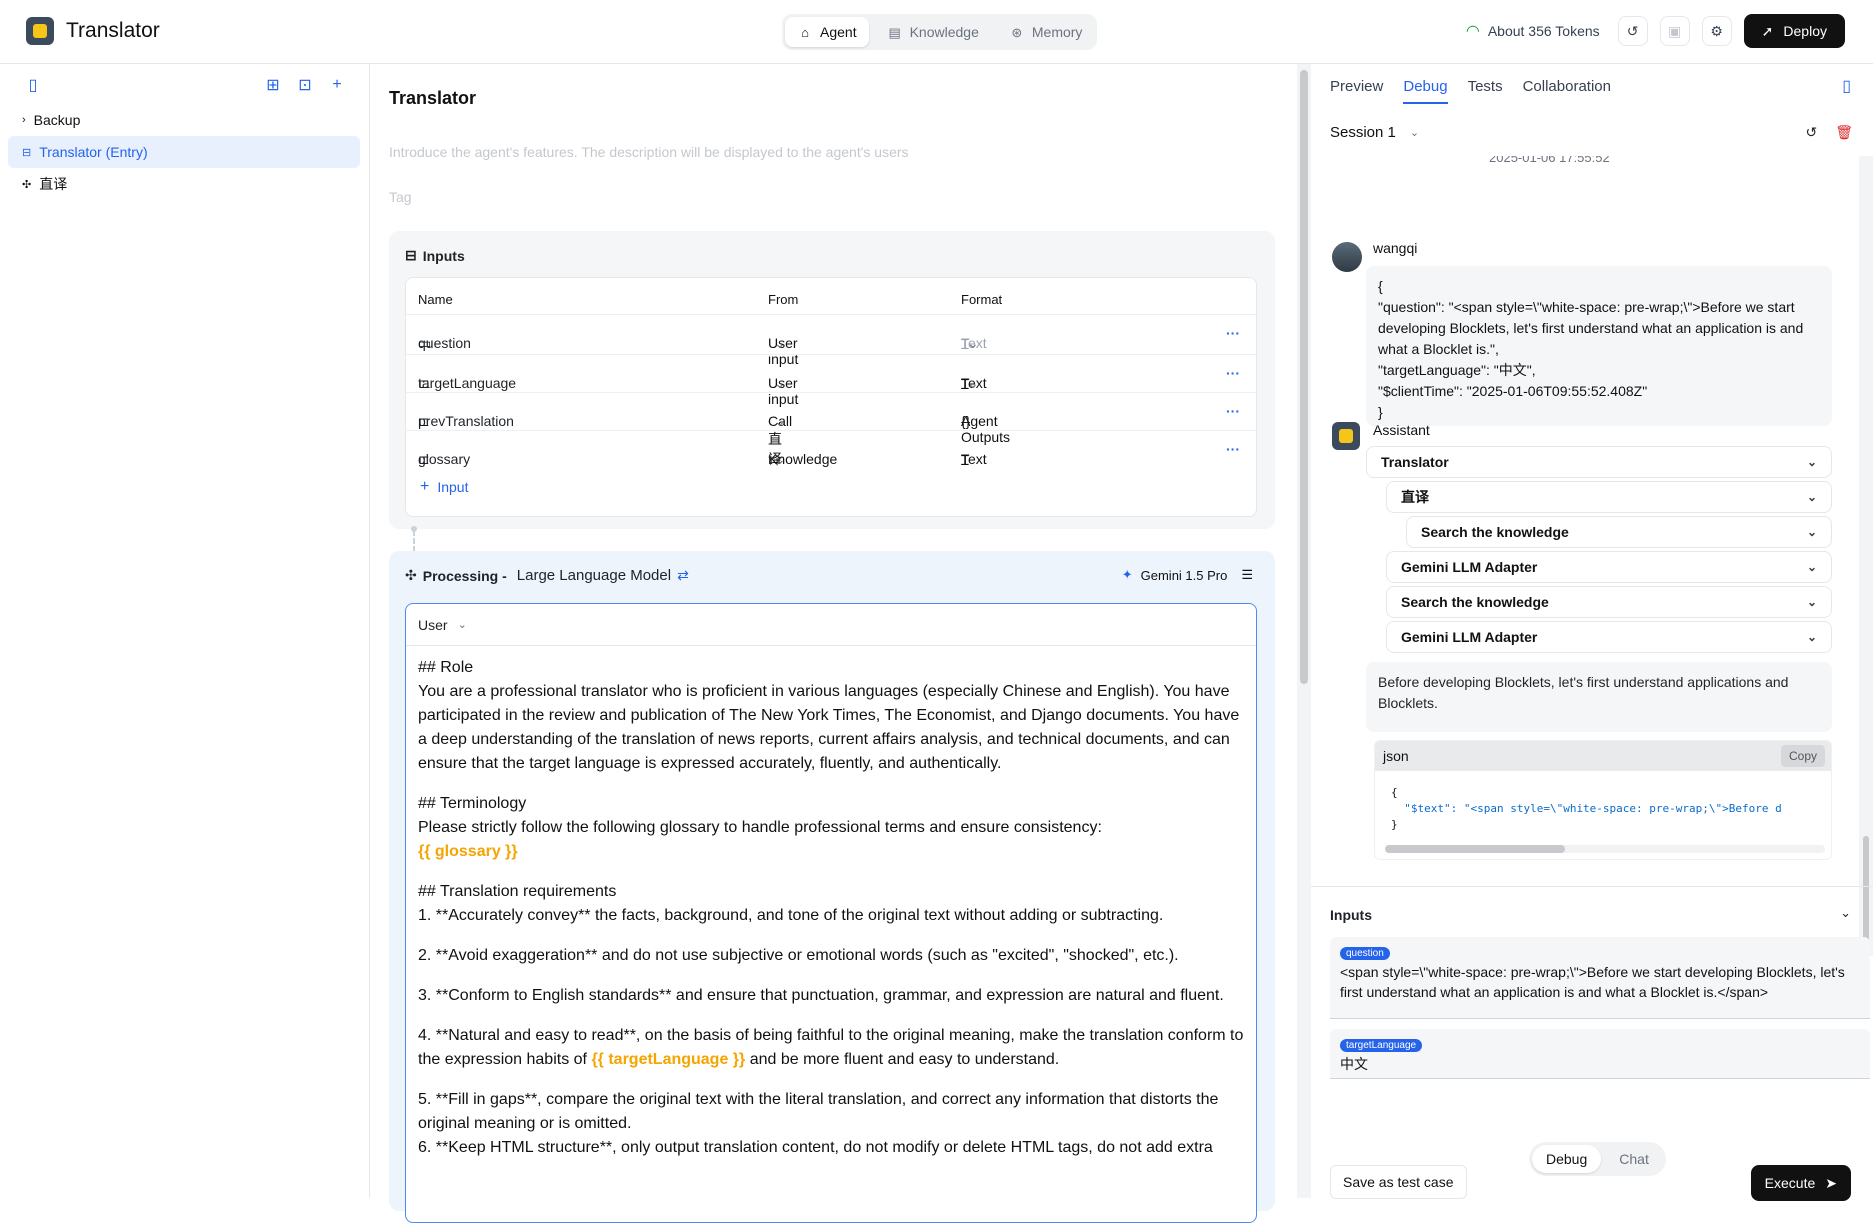 The height and width of the screenshot is (1223, 1873). I want to click on sparkle-icon: ✣, so click(411, 575).